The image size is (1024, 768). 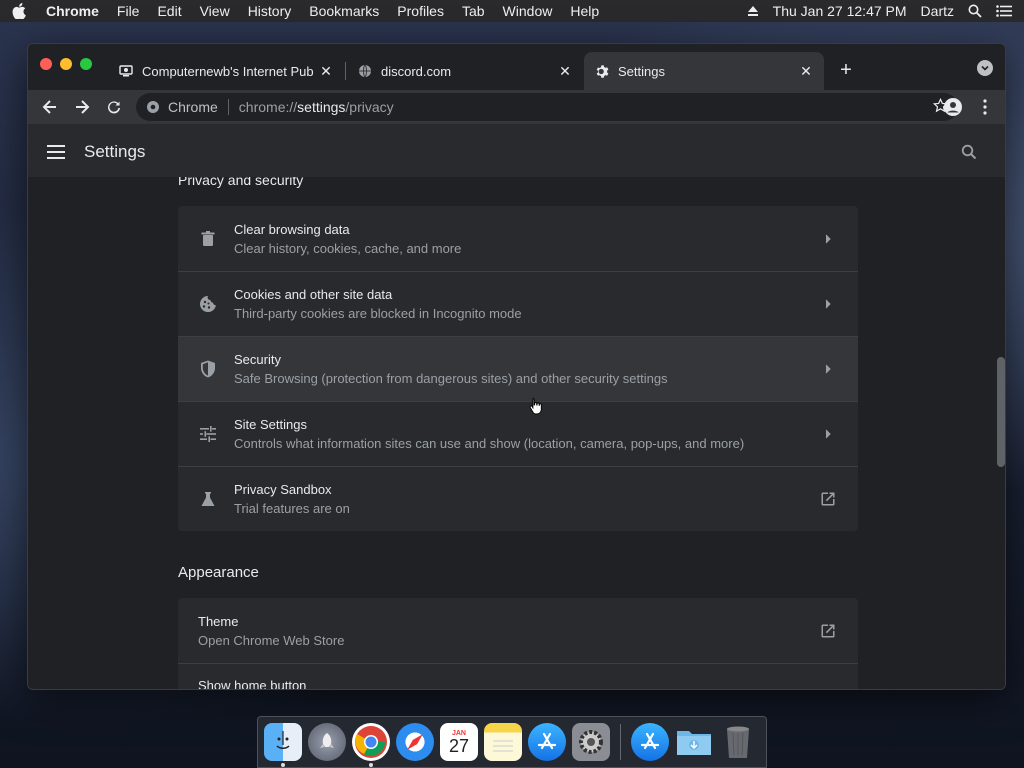 What do you see at coordinates (620, 742) in the screenshot?
I see `dock-separator` at bounding box center [620, 742].